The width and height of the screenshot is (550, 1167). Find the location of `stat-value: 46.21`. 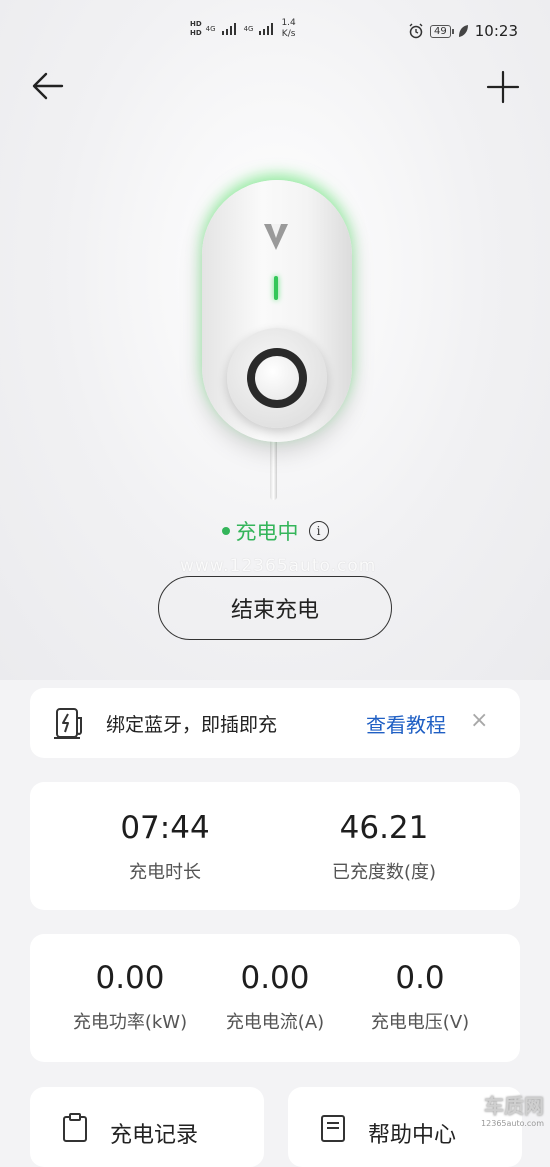

stat-value: 46.21 is located at coordinates (384, 828).